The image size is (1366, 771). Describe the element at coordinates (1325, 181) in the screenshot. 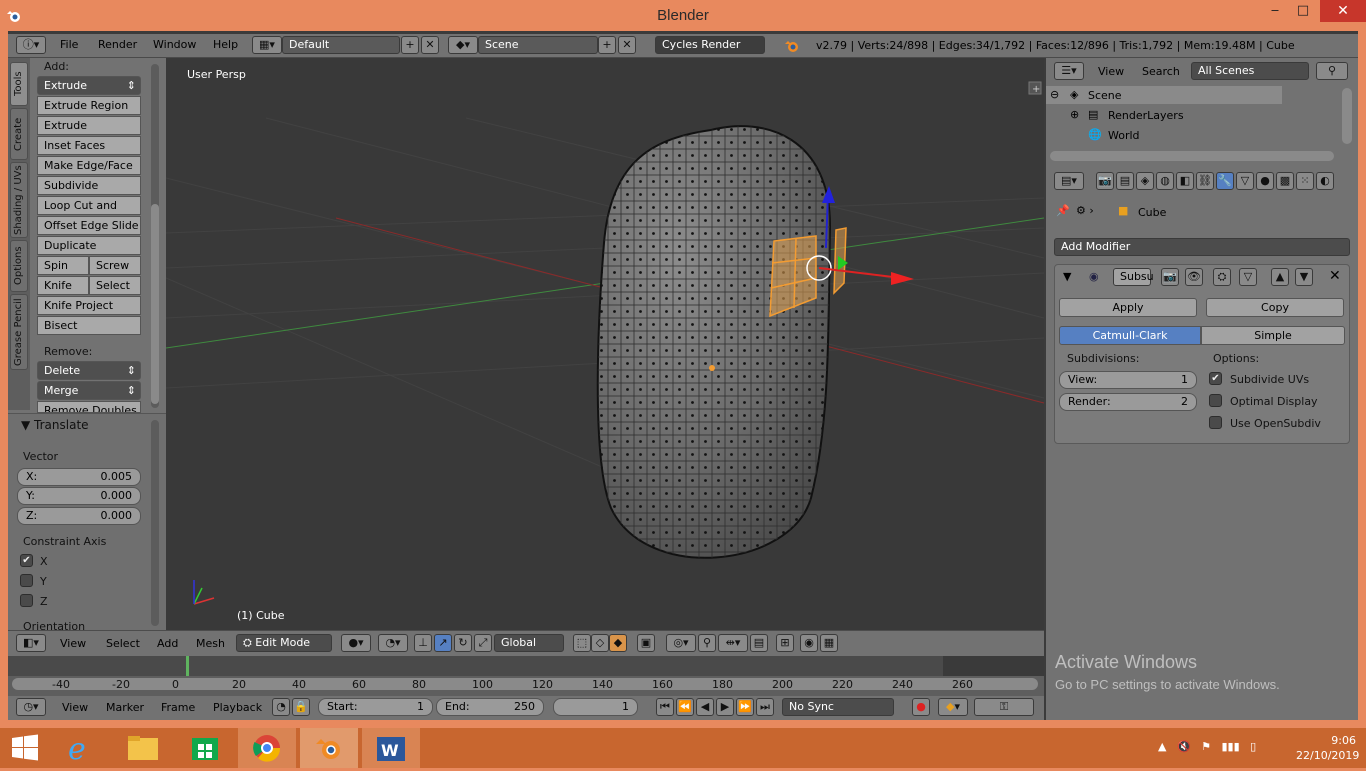

I see `physics-tab-icon: ◐` at that location.